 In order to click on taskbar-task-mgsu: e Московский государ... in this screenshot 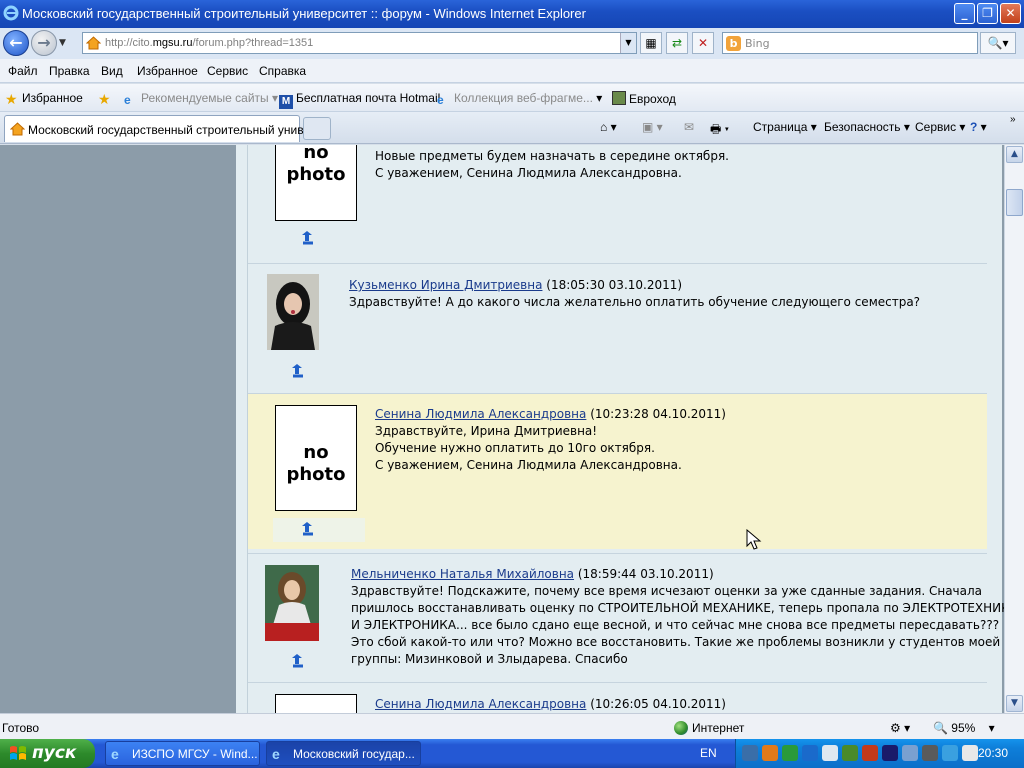, I will do `click(343, 753)`.